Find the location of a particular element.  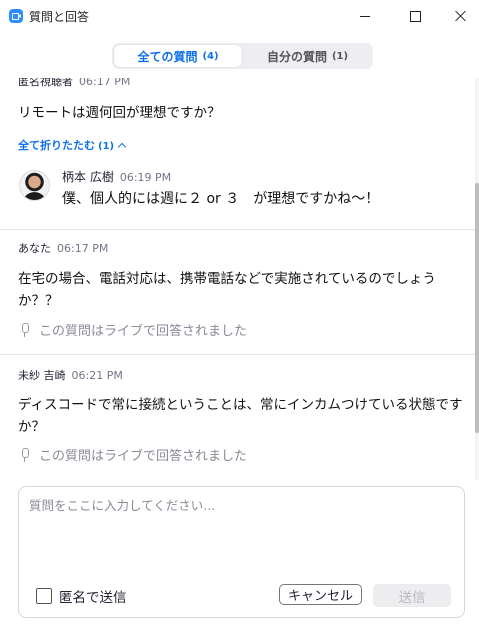

tab-label: 自分の質問 is located at coordinates (296, 56).